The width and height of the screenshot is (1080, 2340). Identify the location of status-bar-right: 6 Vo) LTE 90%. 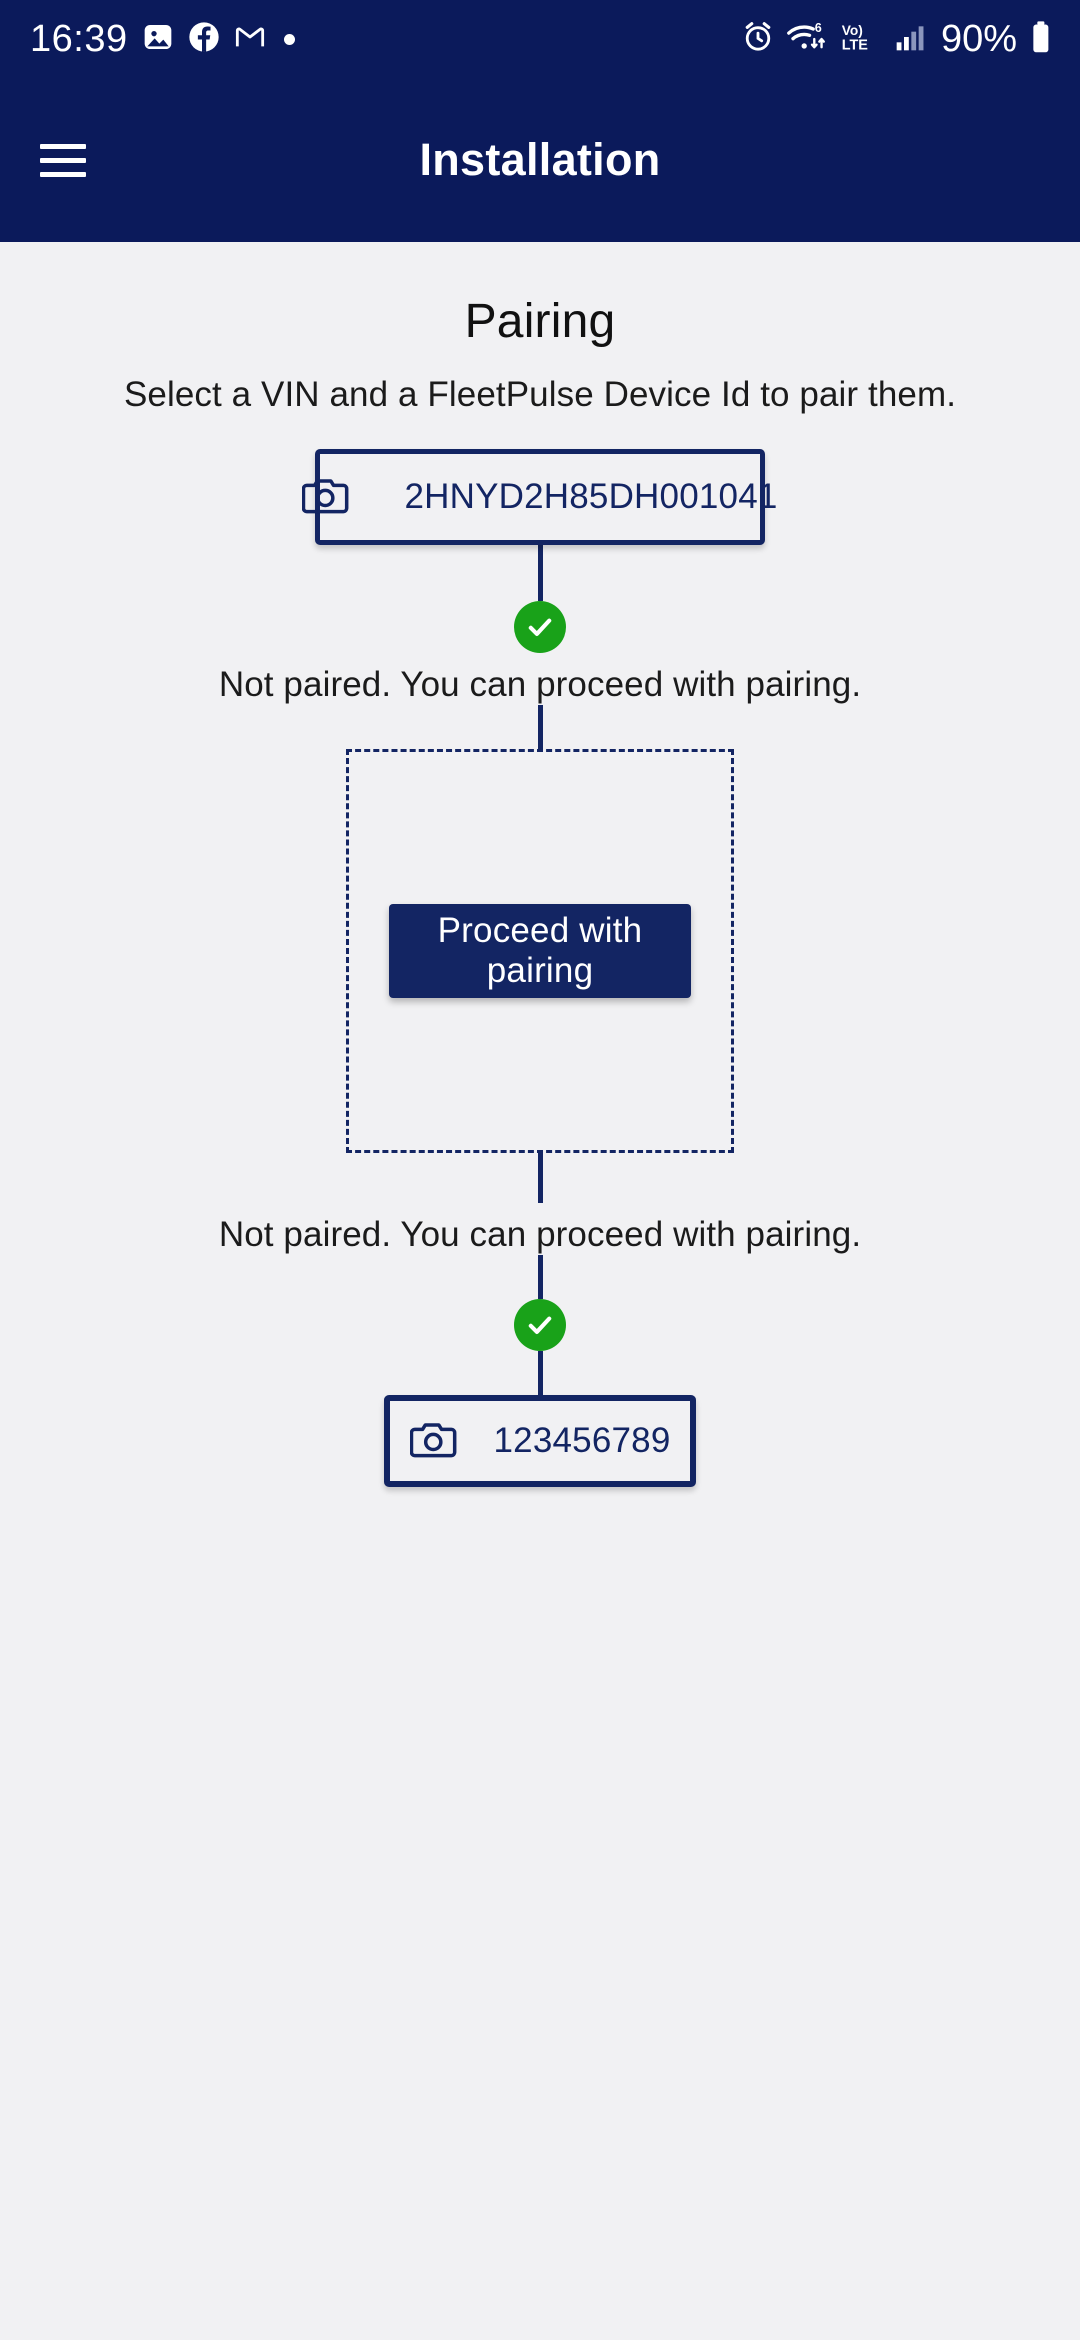
(897, 39).